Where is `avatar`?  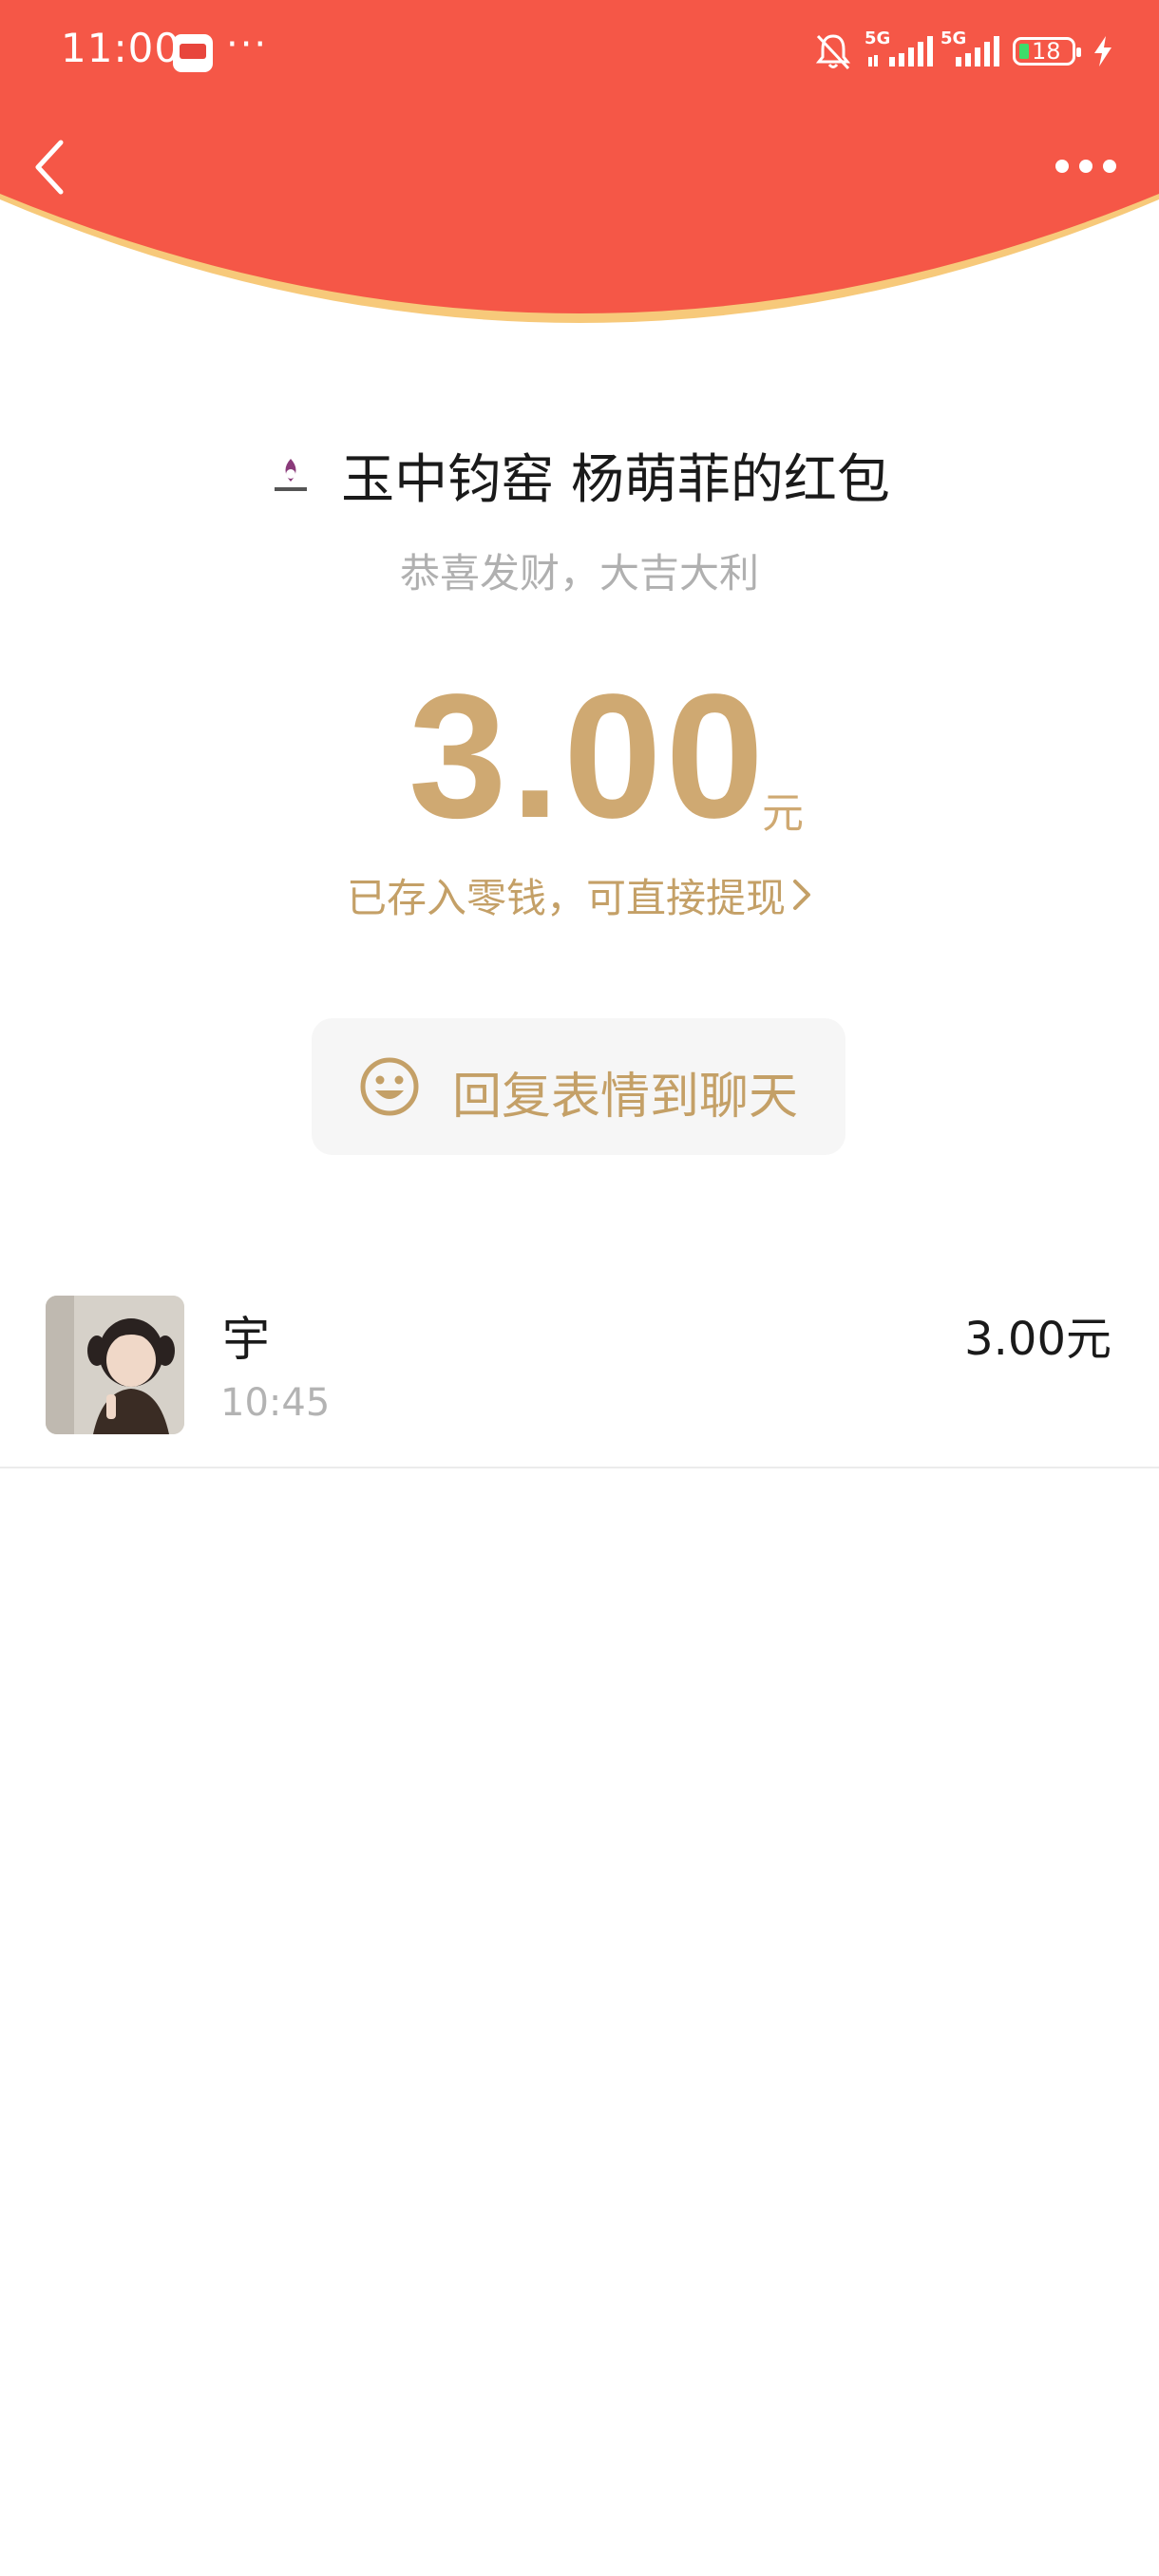
avatar is located at coordinates (115, 1365).